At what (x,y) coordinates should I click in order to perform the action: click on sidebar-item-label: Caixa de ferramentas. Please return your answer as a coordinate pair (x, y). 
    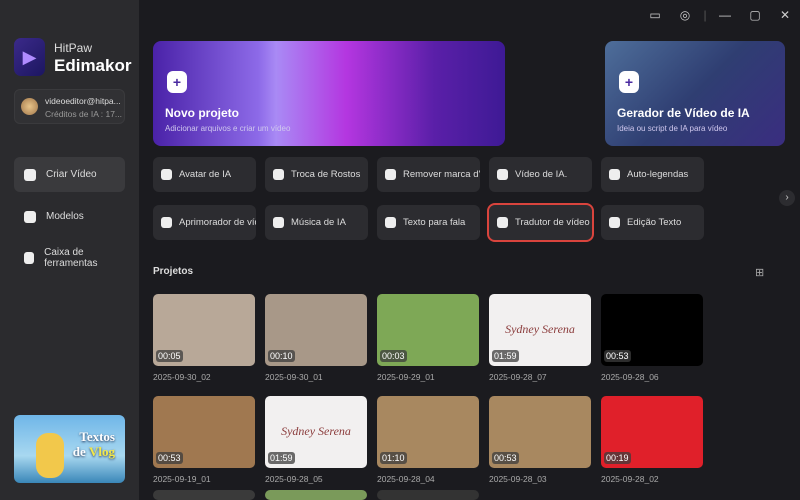
    Looking at the image, I should click on (71, 257).